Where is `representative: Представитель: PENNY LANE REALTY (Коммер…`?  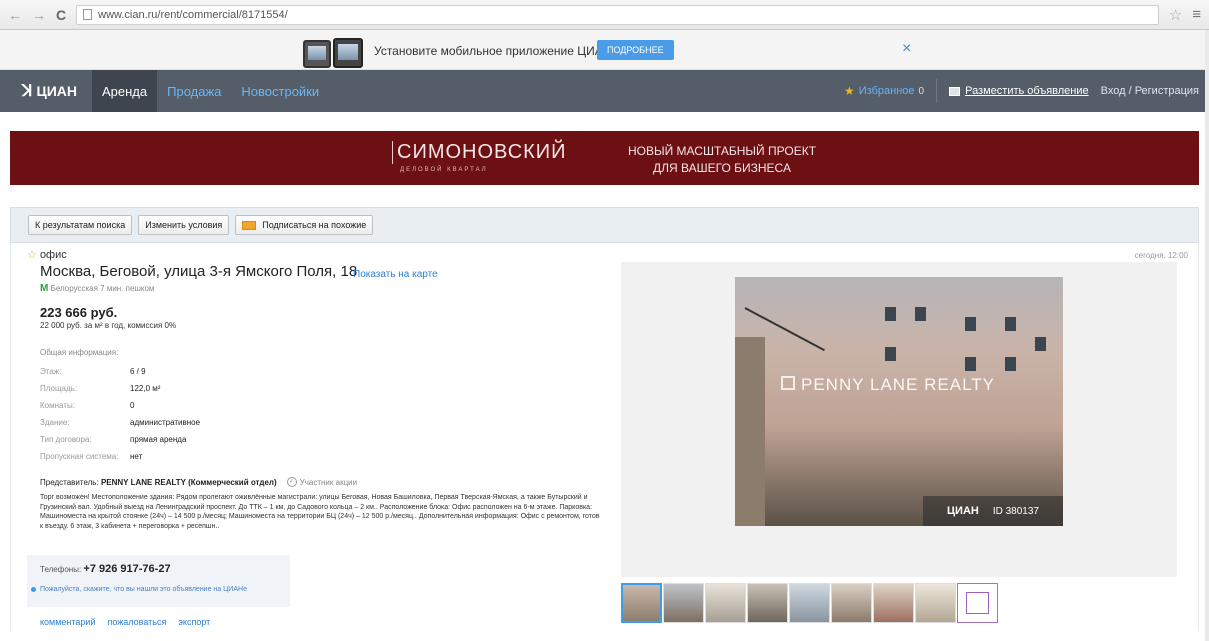 representative: Представитель: PENNY LANE REALTY (Коммер… is located at coordinates (198, 482).